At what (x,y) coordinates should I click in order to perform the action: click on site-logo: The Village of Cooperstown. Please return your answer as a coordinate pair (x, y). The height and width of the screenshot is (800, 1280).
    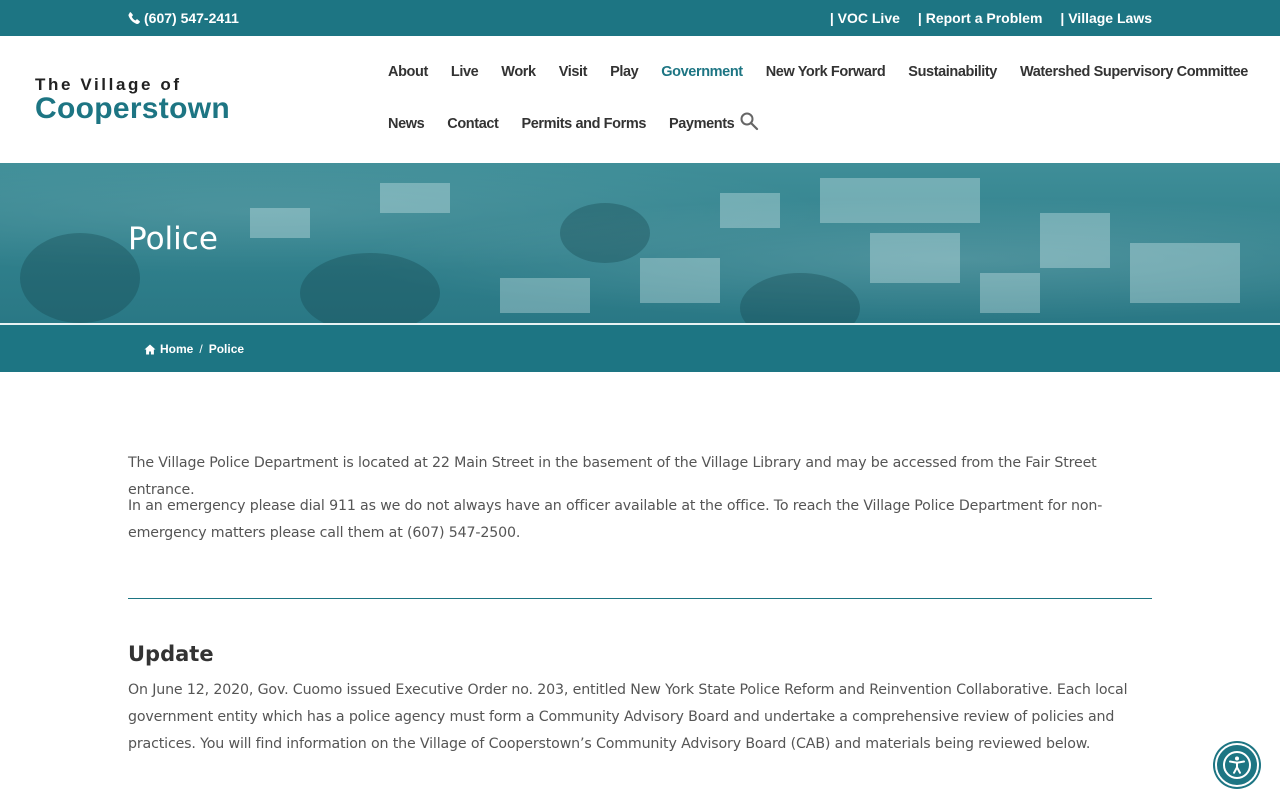
    Looking at the image, I should click on (132, 100).